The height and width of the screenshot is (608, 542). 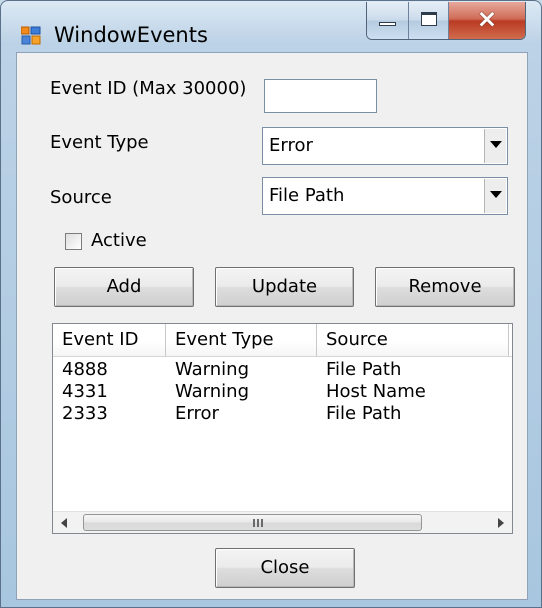 What do you see at coordinates (385, 196) in the screenshot?
I see `source-dropdown: File Path` at bounding box center [385, 196].